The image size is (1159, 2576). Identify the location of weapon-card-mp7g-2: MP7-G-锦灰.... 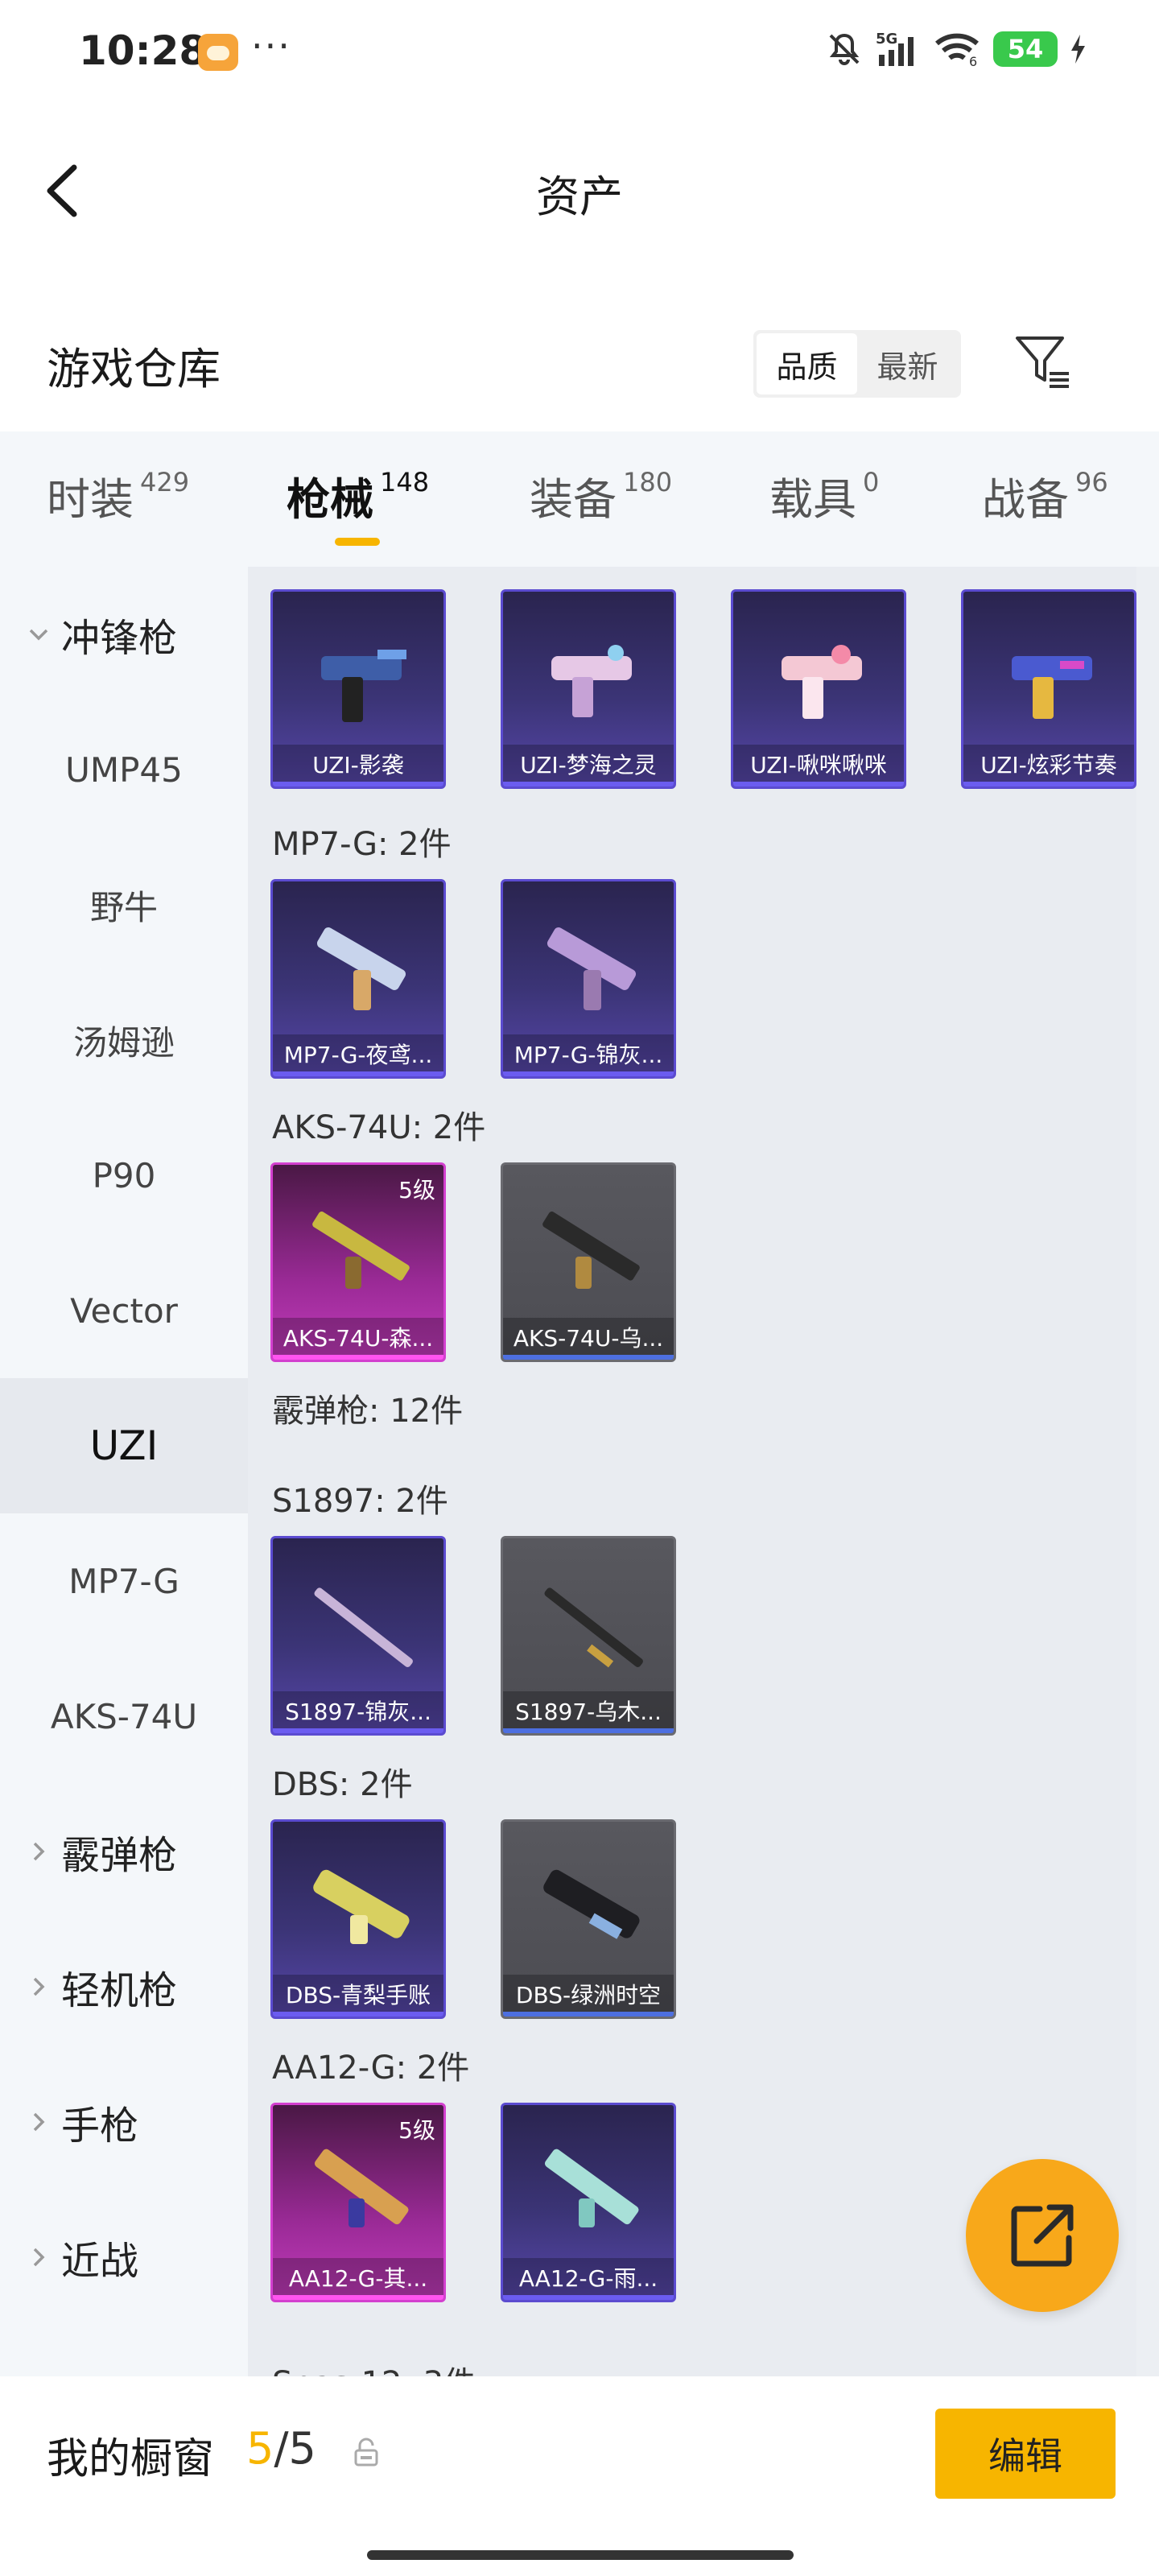
(588, 979).